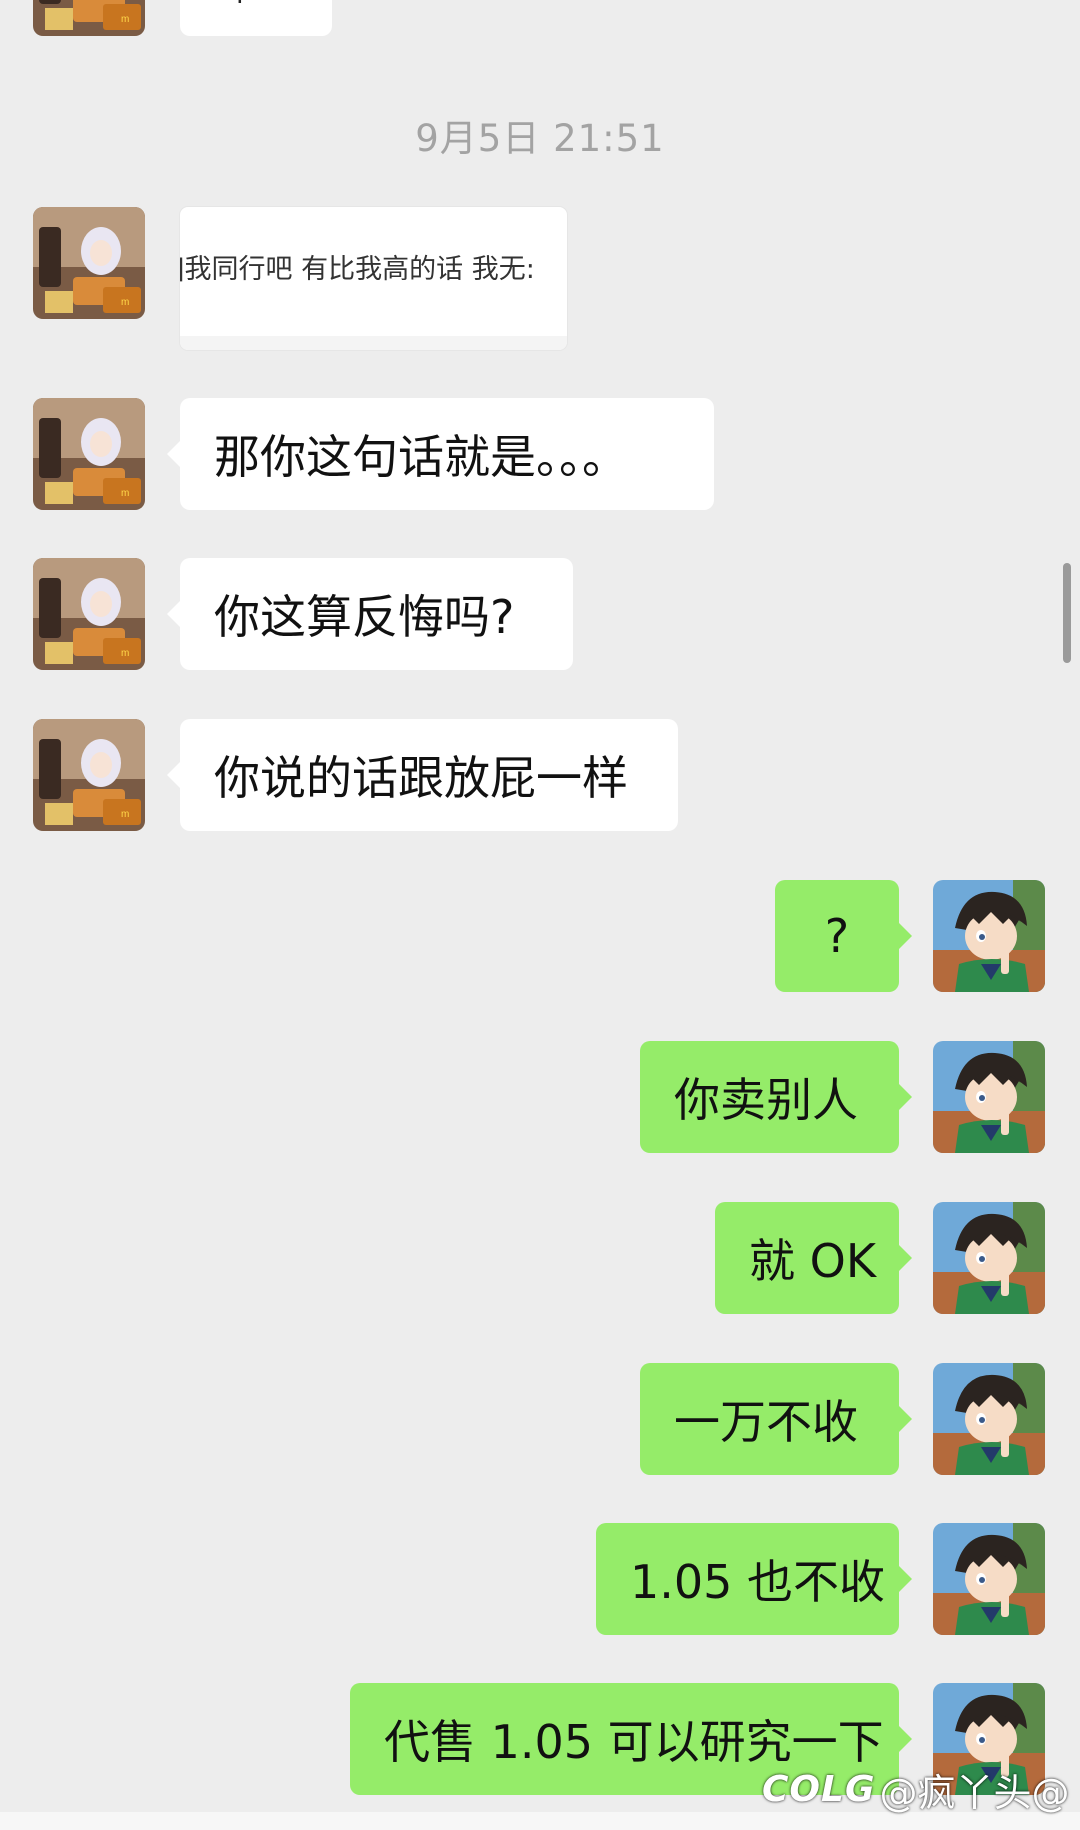 The width and height of the screenshot is (1080, 1830). What do you see at coordinates (373, 343) in the screenshot?
I see `image-message-shade` at bounding box center [373, 343].